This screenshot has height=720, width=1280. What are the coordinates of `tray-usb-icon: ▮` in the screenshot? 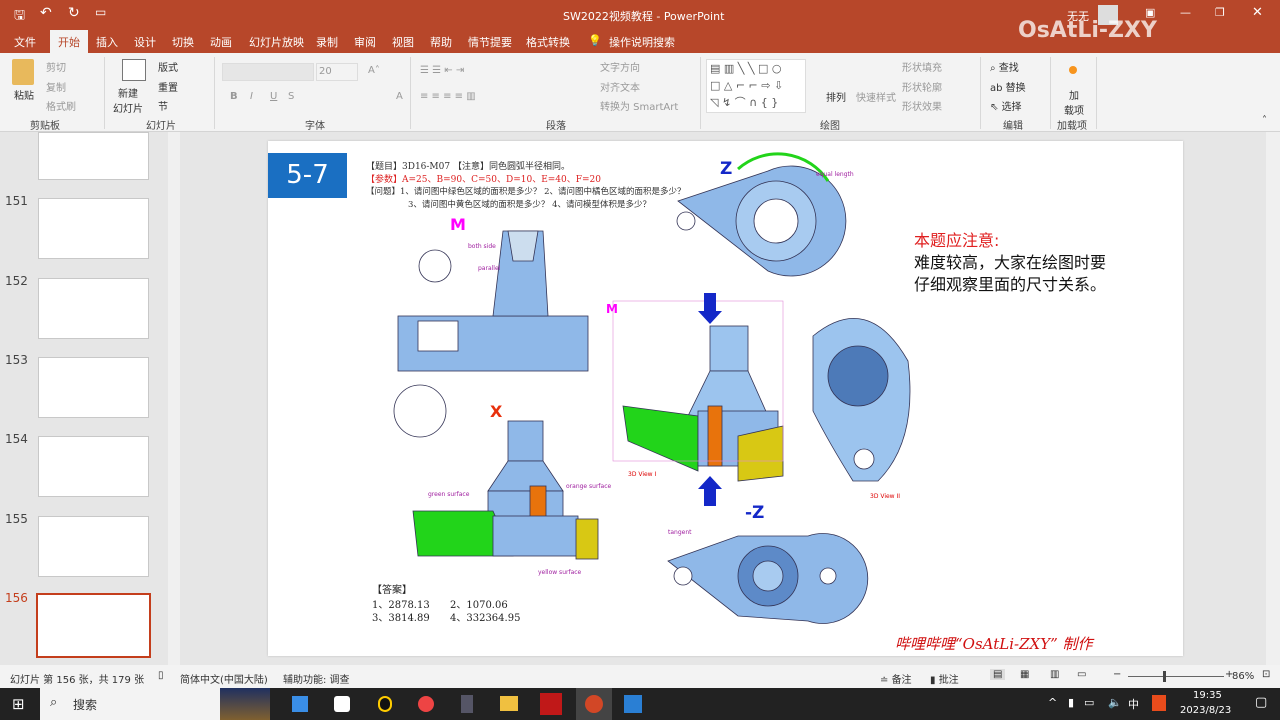 It's located at (1071, 702).